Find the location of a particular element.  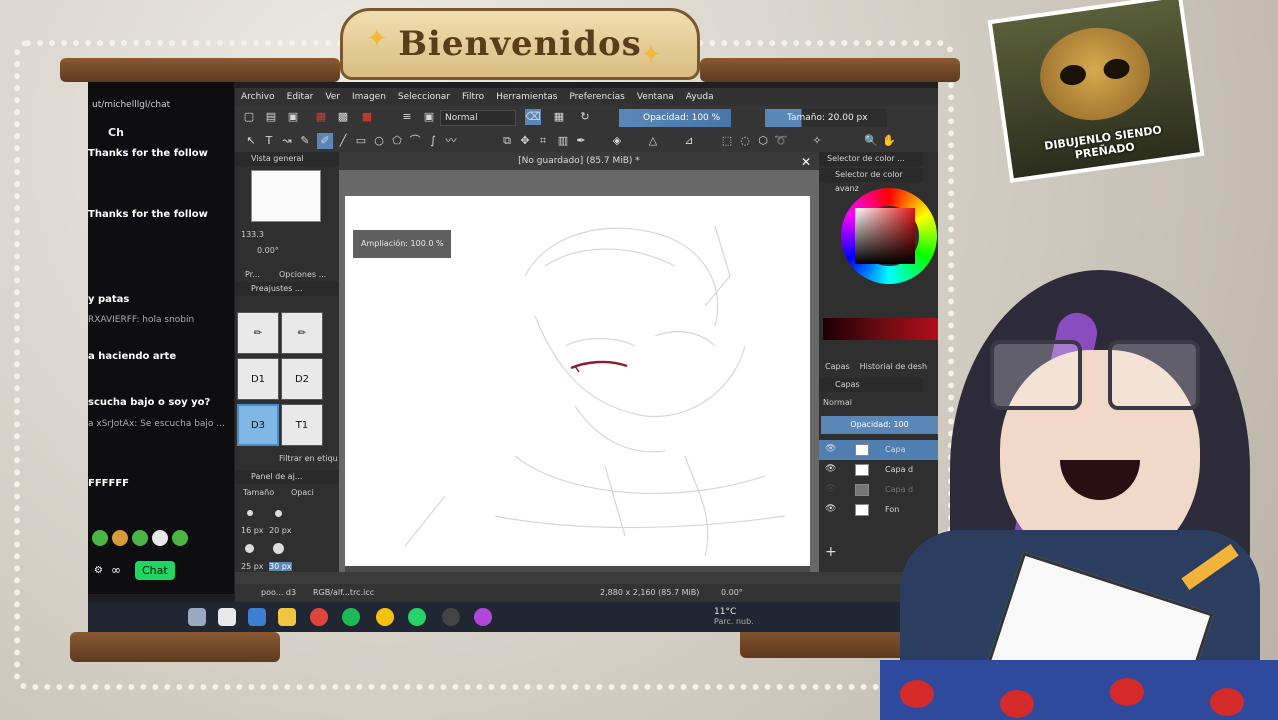

task-view-icon is located at coordinates (227, 617).